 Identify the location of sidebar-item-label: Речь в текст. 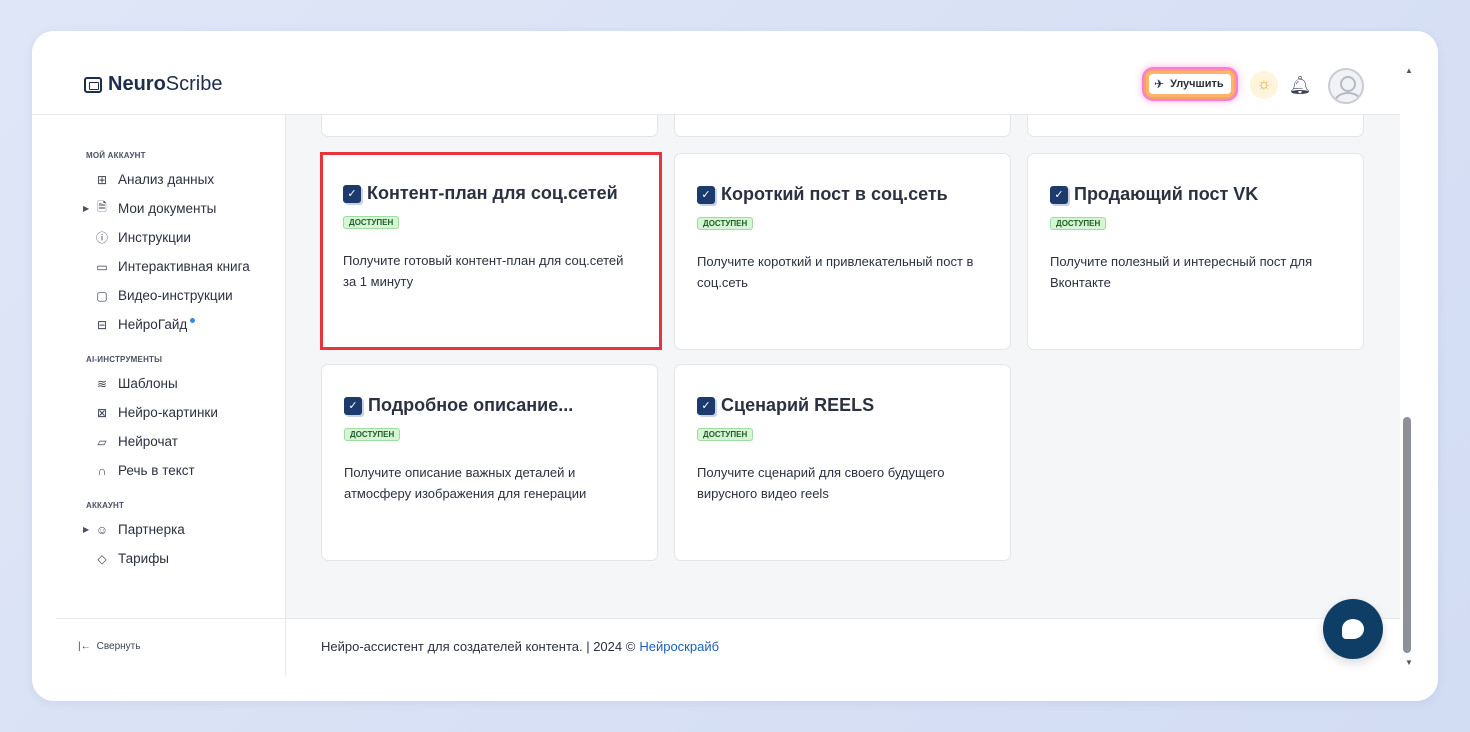
(156, 470).